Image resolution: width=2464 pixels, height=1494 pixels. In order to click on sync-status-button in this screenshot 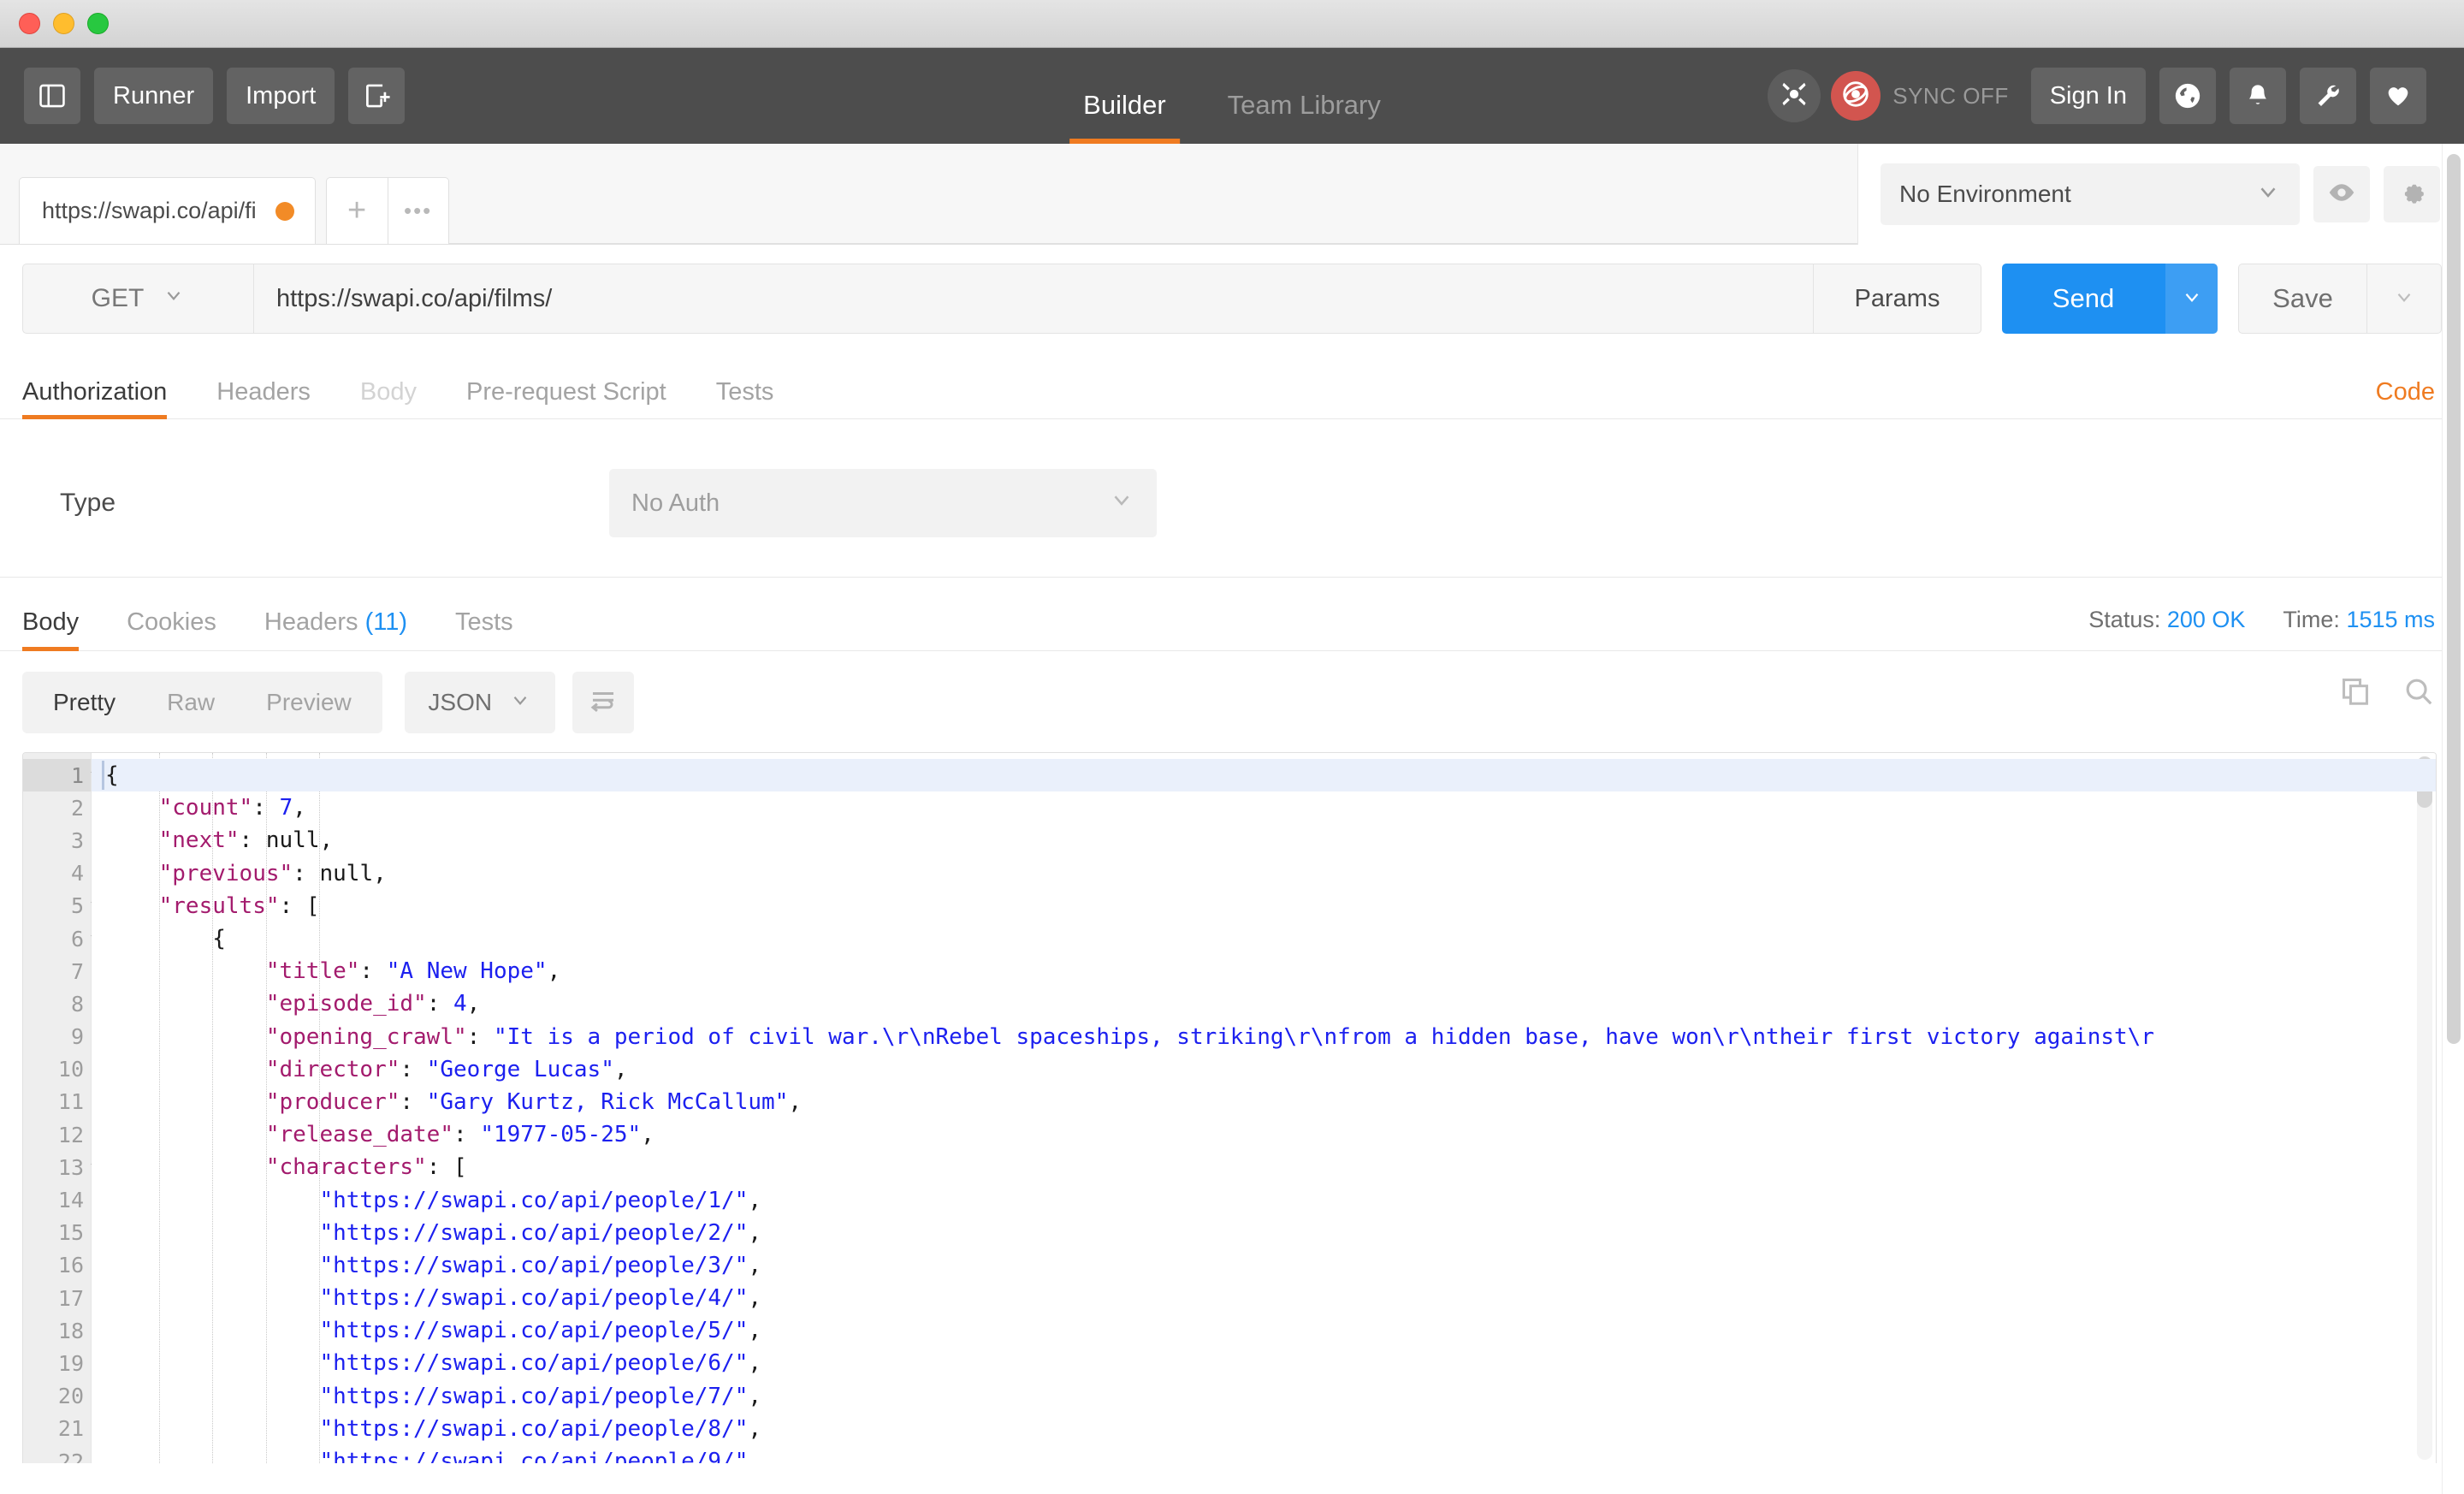, I will do `click(1856, 96)`.